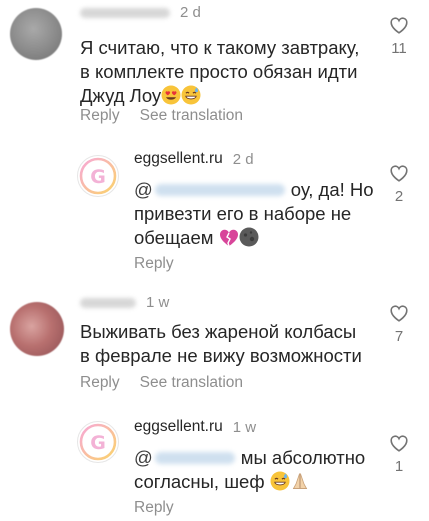 The image size is (429, 521). I want to click on new-moon-face-emoji-icon, so click(249, 240).